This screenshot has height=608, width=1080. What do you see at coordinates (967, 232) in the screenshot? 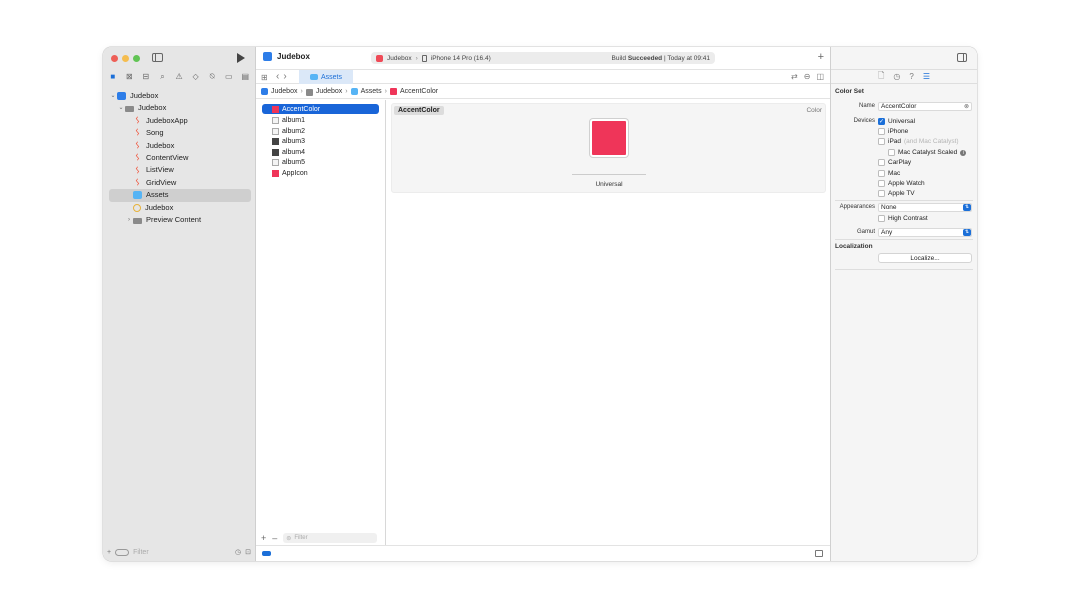
I see `popup-arrows-icon: ⇅` at bounding box center [967, 232].